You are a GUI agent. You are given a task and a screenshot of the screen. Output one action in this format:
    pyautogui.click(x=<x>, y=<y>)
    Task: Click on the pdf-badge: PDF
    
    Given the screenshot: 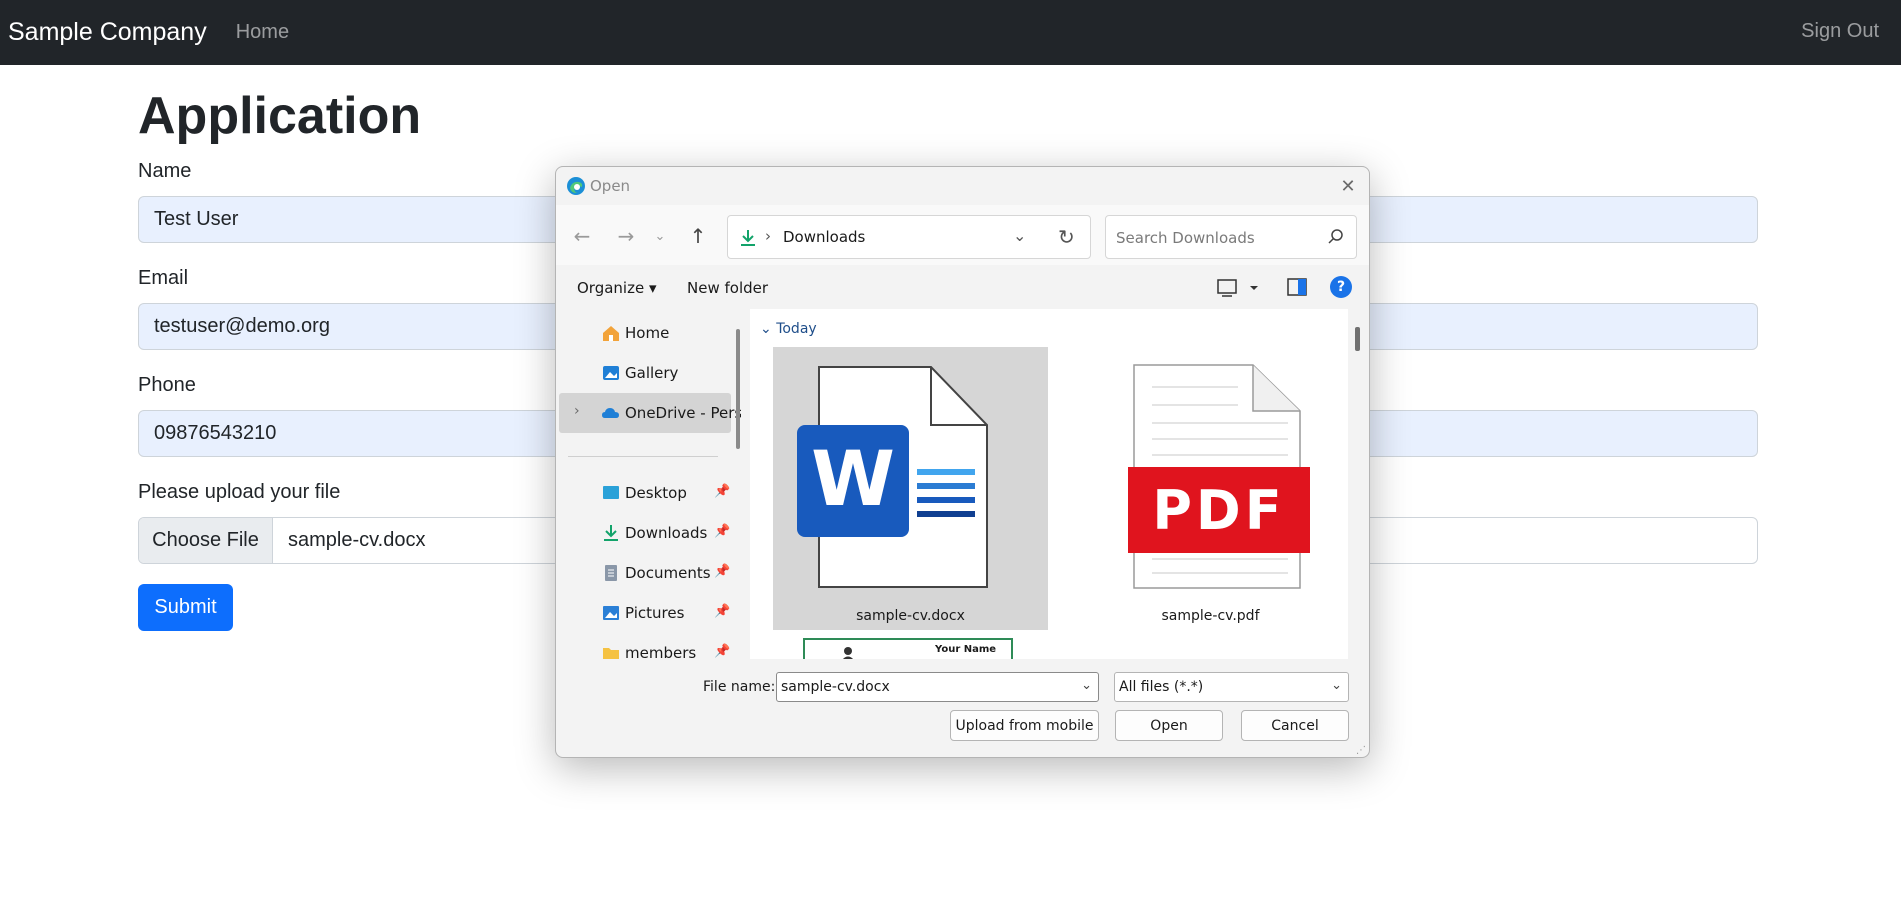 What is the action you would take?
    pyautogui.click(x=1218, y=510)
    